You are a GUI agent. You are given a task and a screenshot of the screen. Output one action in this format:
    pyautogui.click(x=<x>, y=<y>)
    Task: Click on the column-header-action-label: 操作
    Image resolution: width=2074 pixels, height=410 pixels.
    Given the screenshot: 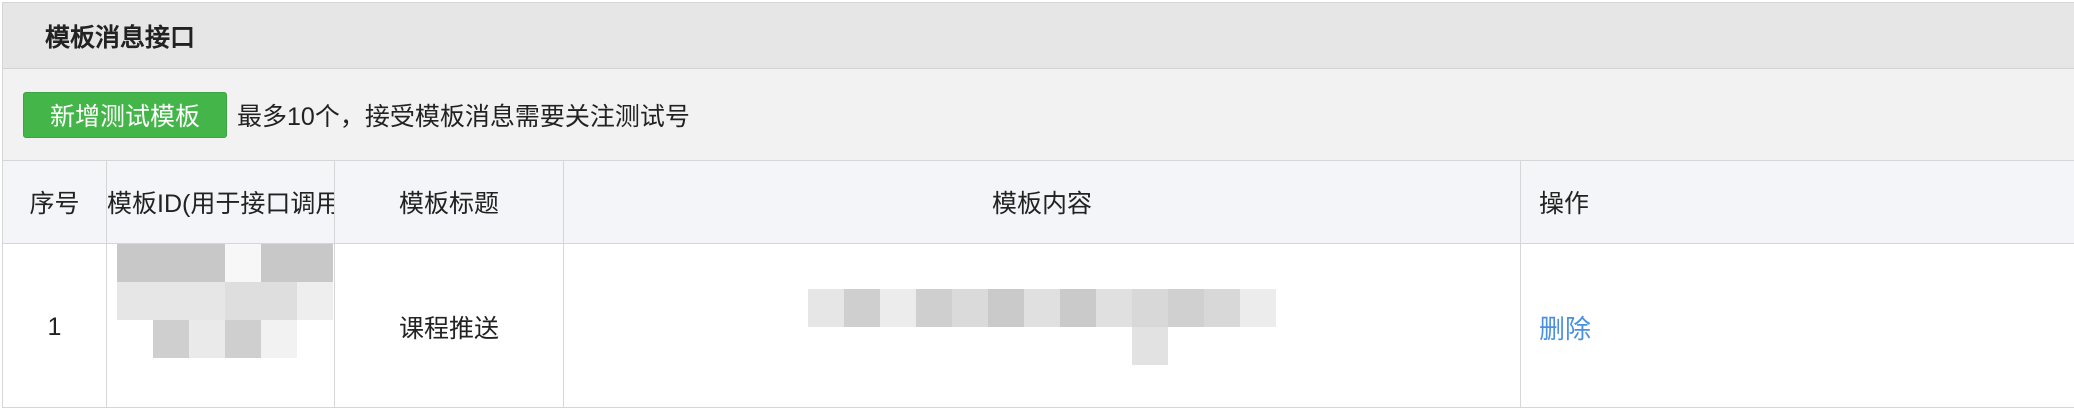 What is the action you would take?
    pyautogui.click(x=1564, y=204)
    